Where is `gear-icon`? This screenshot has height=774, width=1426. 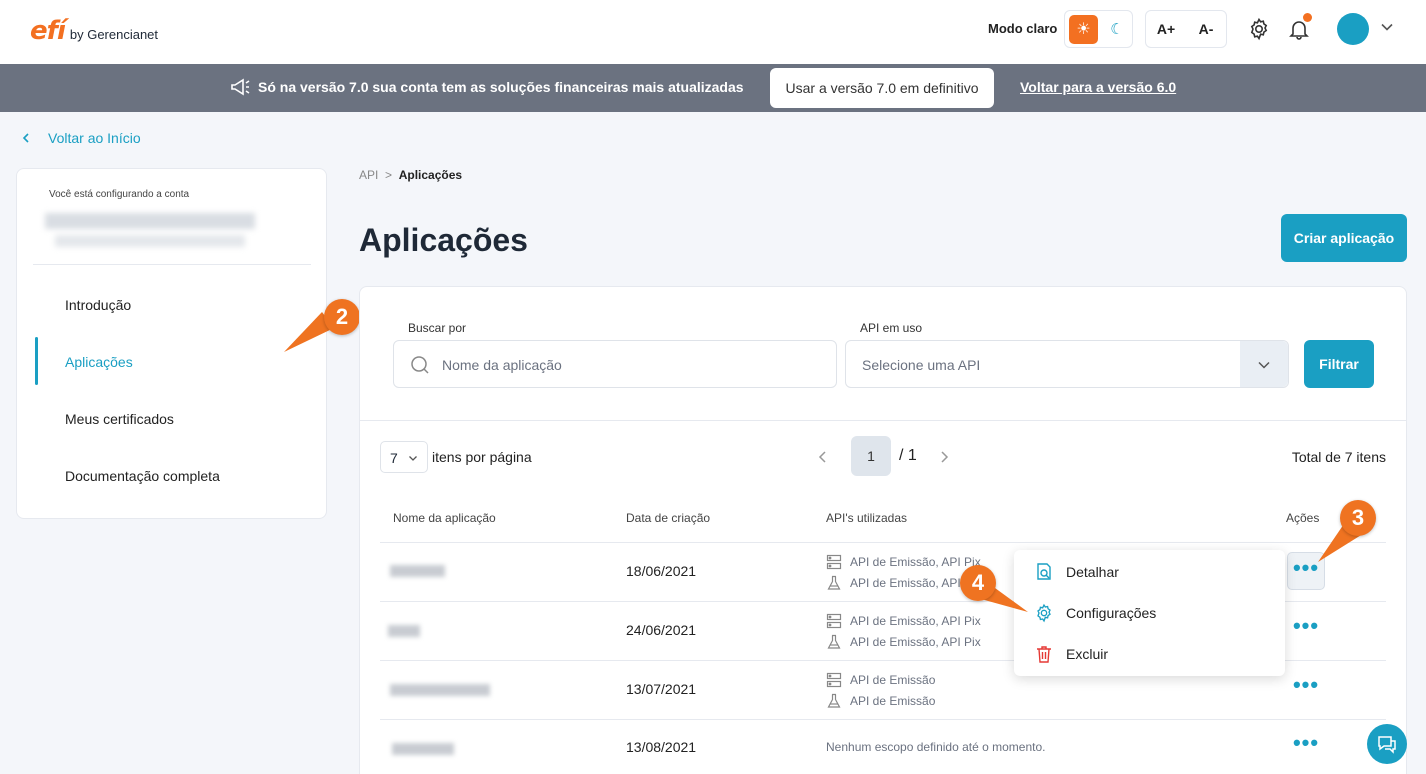 gear-icon is located at coordinates (1259, 29).